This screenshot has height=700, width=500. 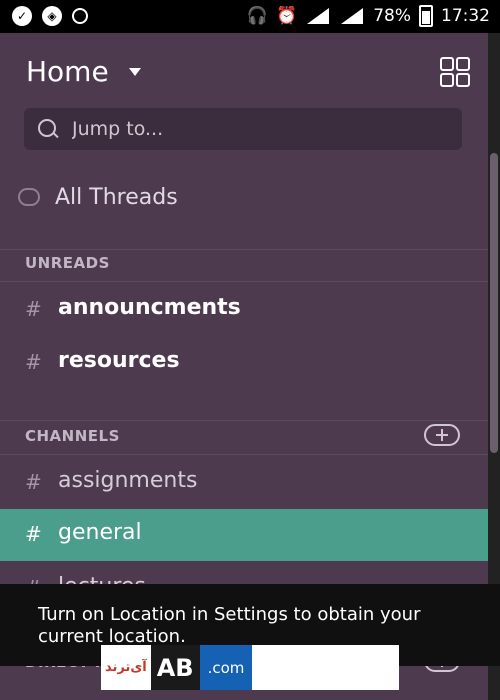 I want to click on jump-to-search, so click(x=243, y=129).